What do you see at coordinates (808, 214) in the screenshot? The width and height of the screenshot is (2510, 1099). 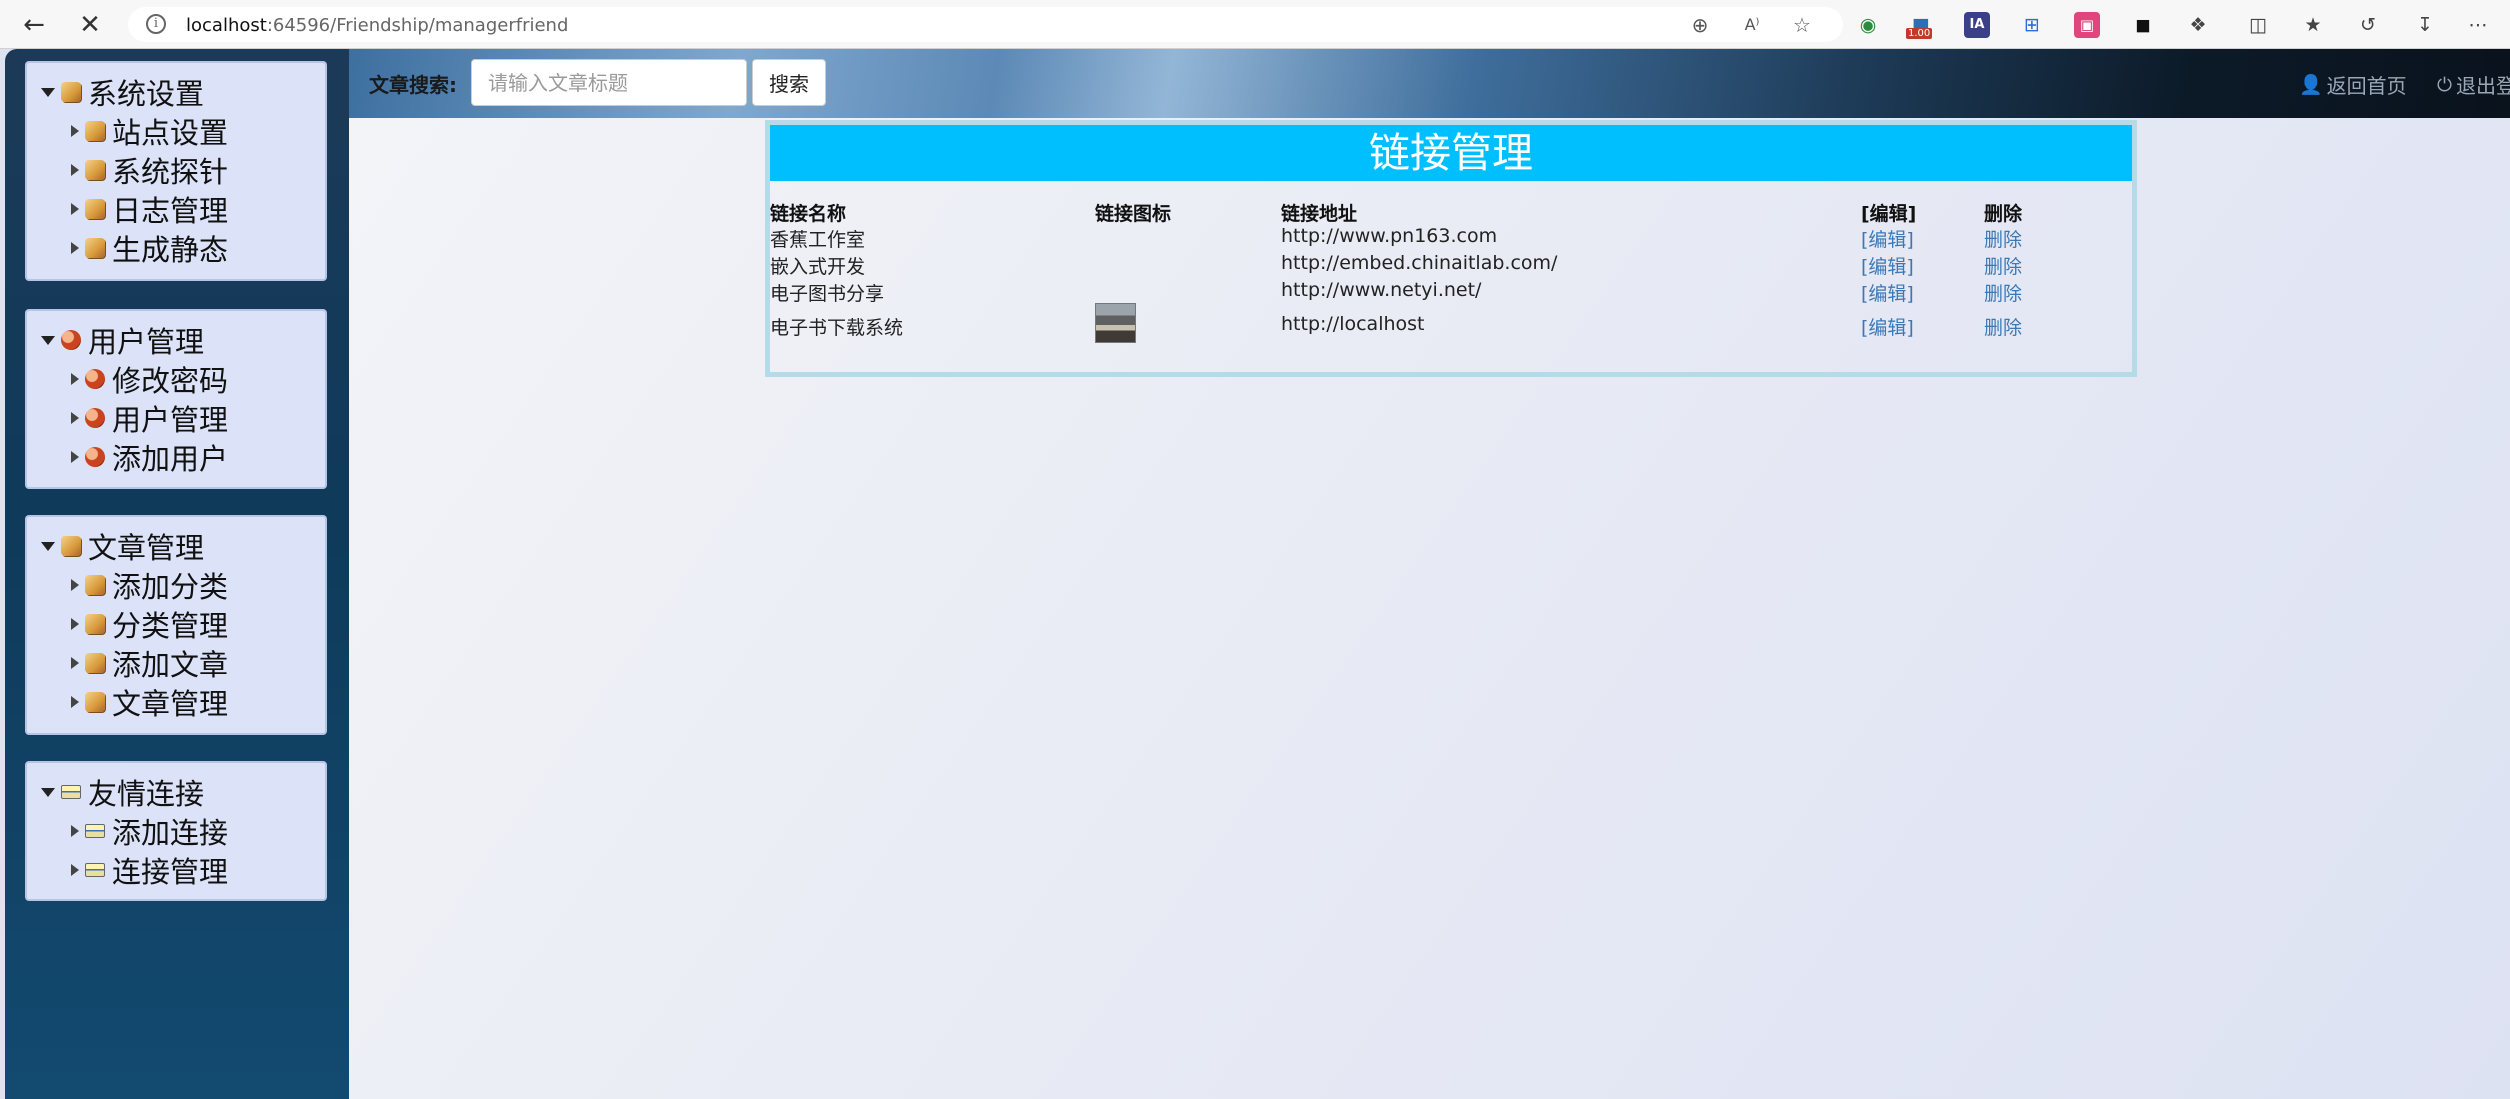 I see `column-header-name: 链接名称` at bounding box center [808, 214].